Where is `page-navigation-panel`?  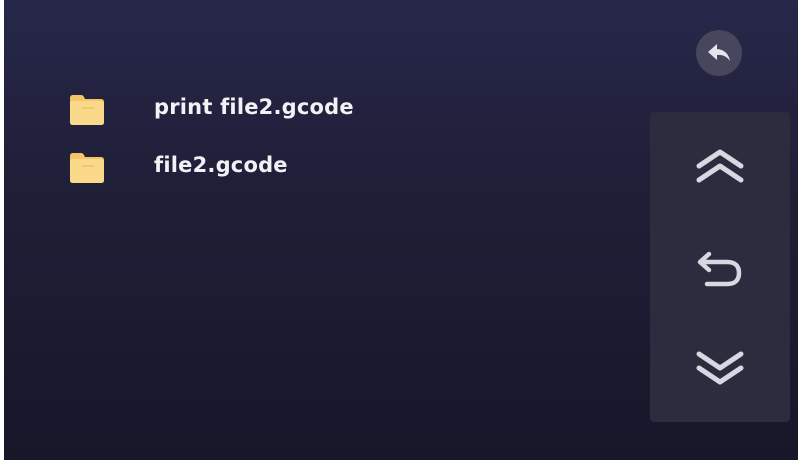 page-navigation-panel is located at coordinates (720, 267).